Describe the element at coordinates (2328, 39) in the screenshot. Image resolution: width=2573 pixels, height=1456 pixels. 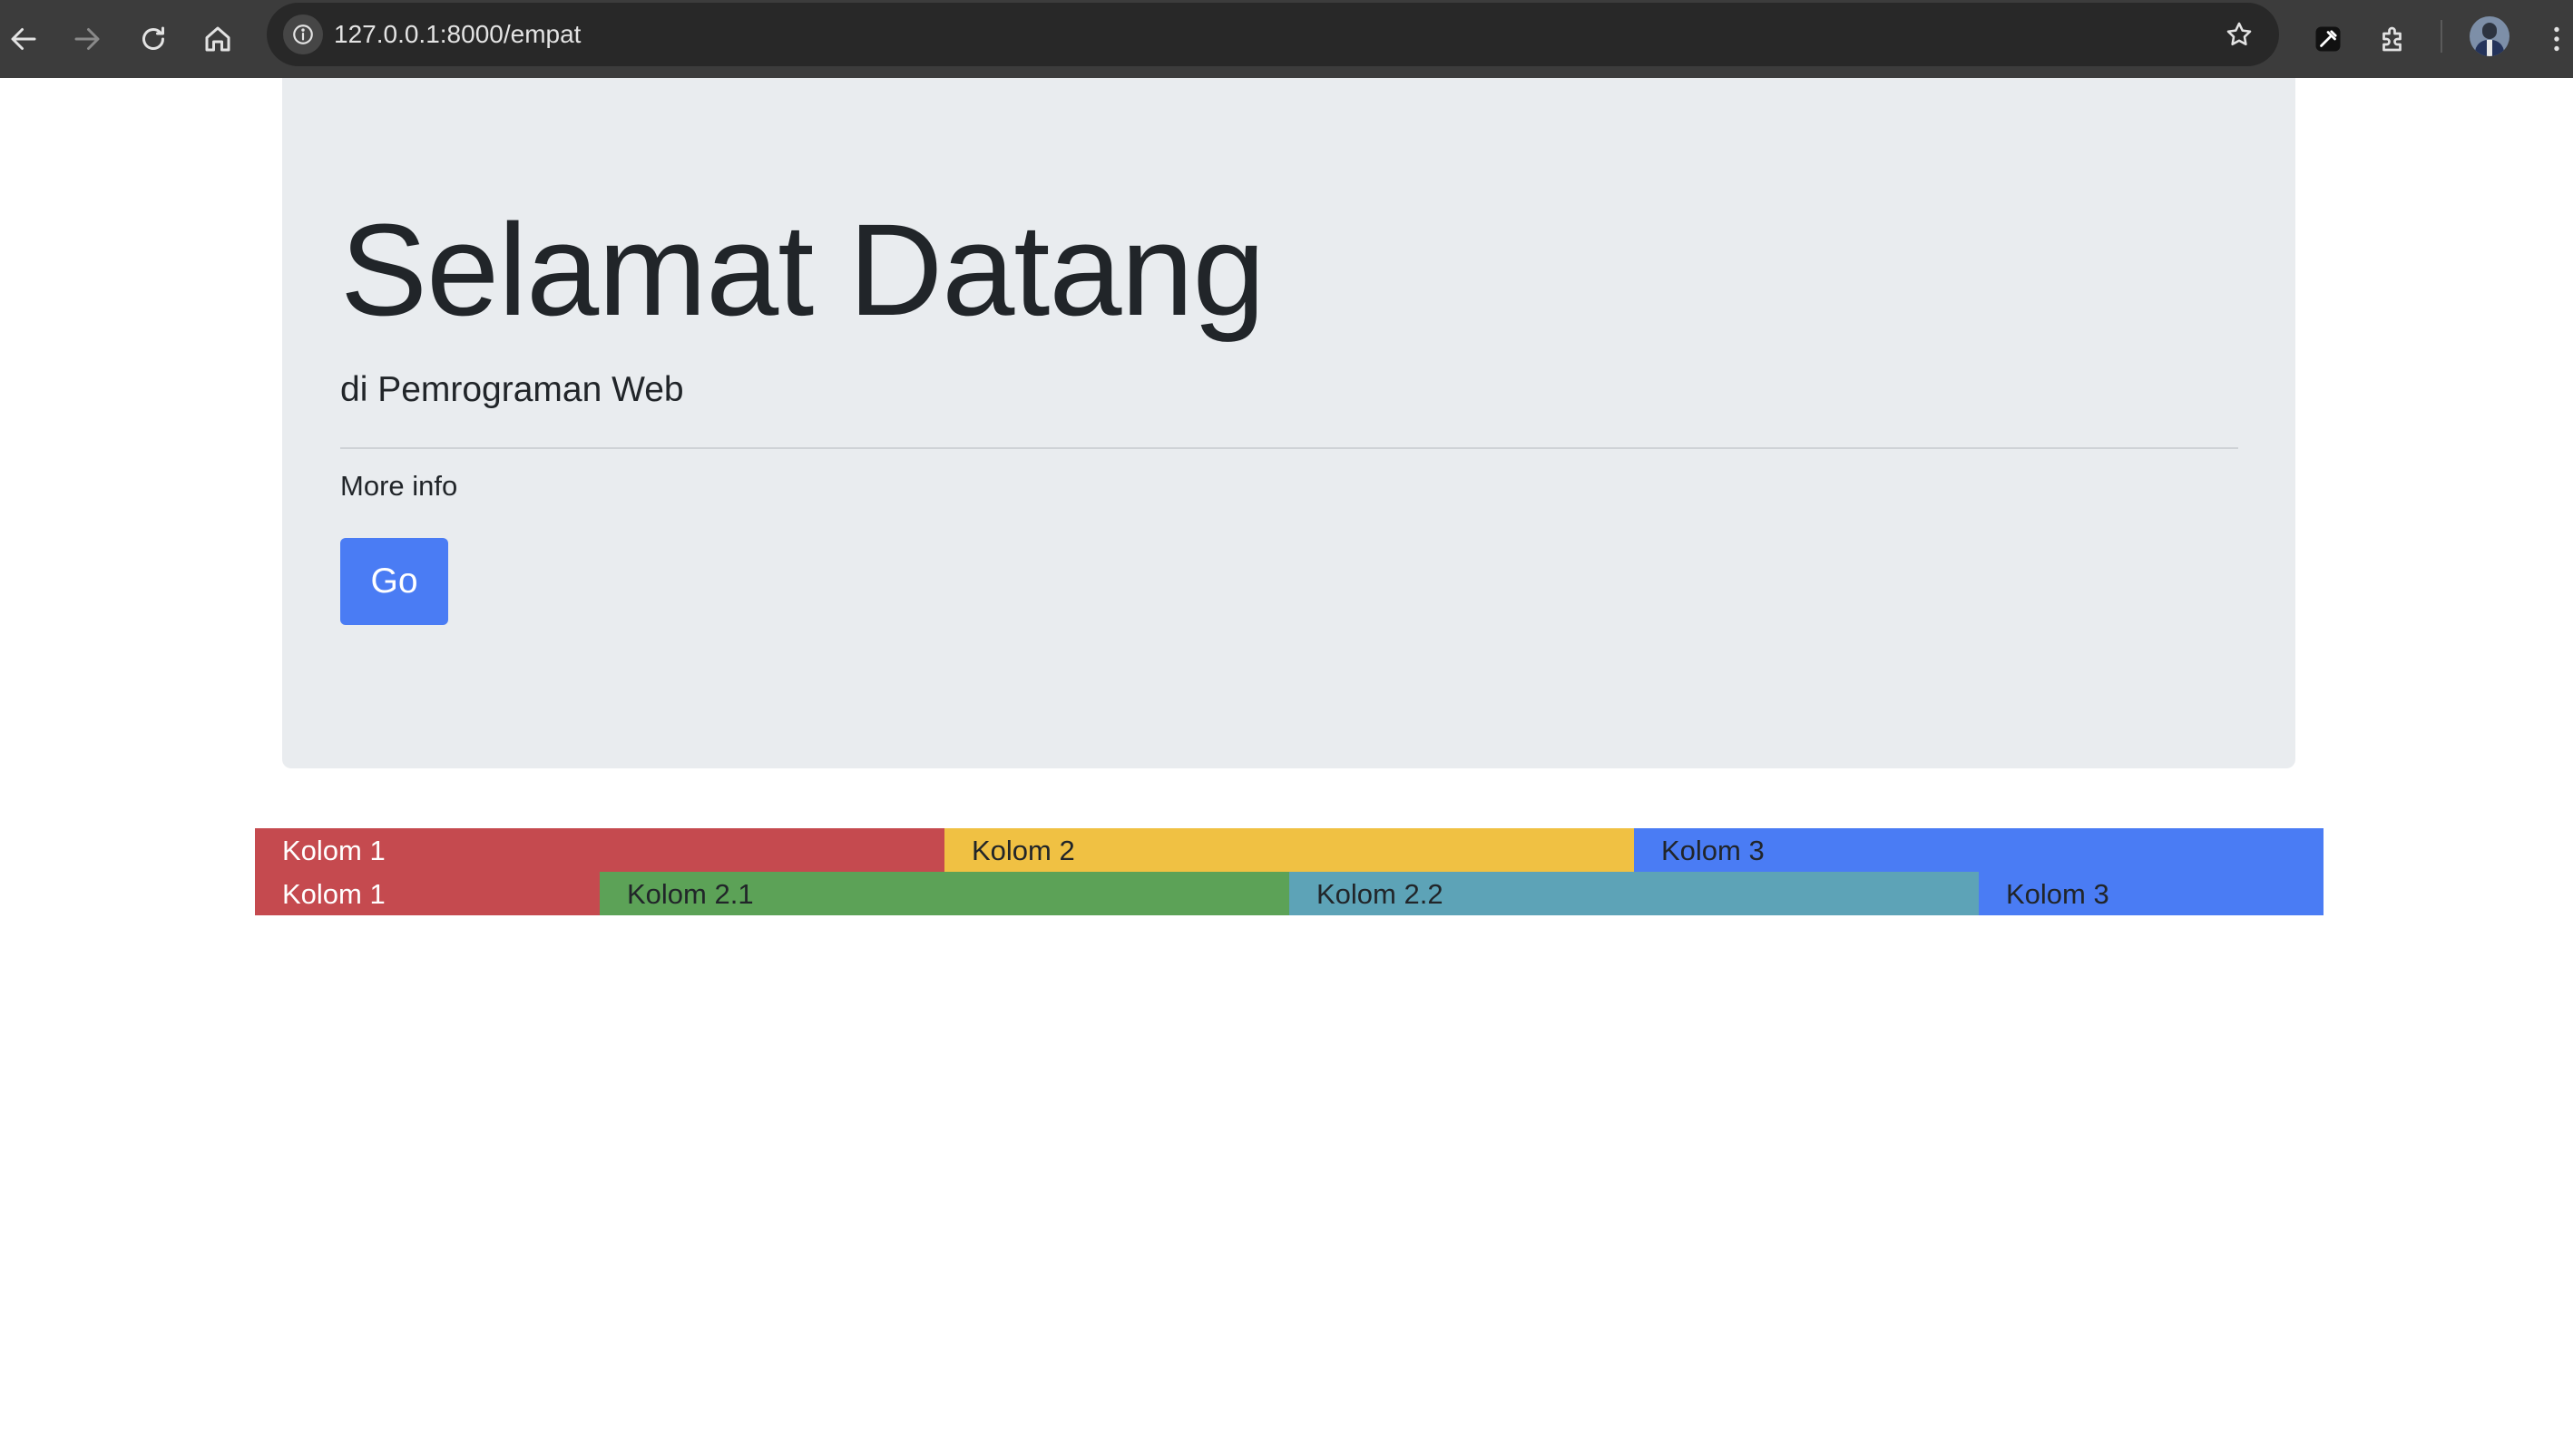
I see `eyedropper-icon` at that location.